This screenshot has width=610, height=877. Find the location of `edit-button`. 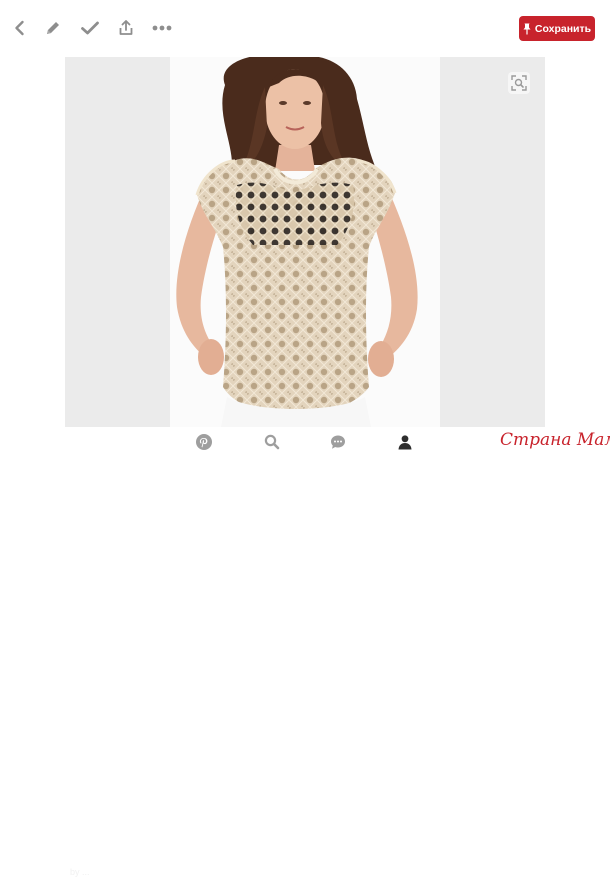

edit-button is located at coordinates (53, 28).